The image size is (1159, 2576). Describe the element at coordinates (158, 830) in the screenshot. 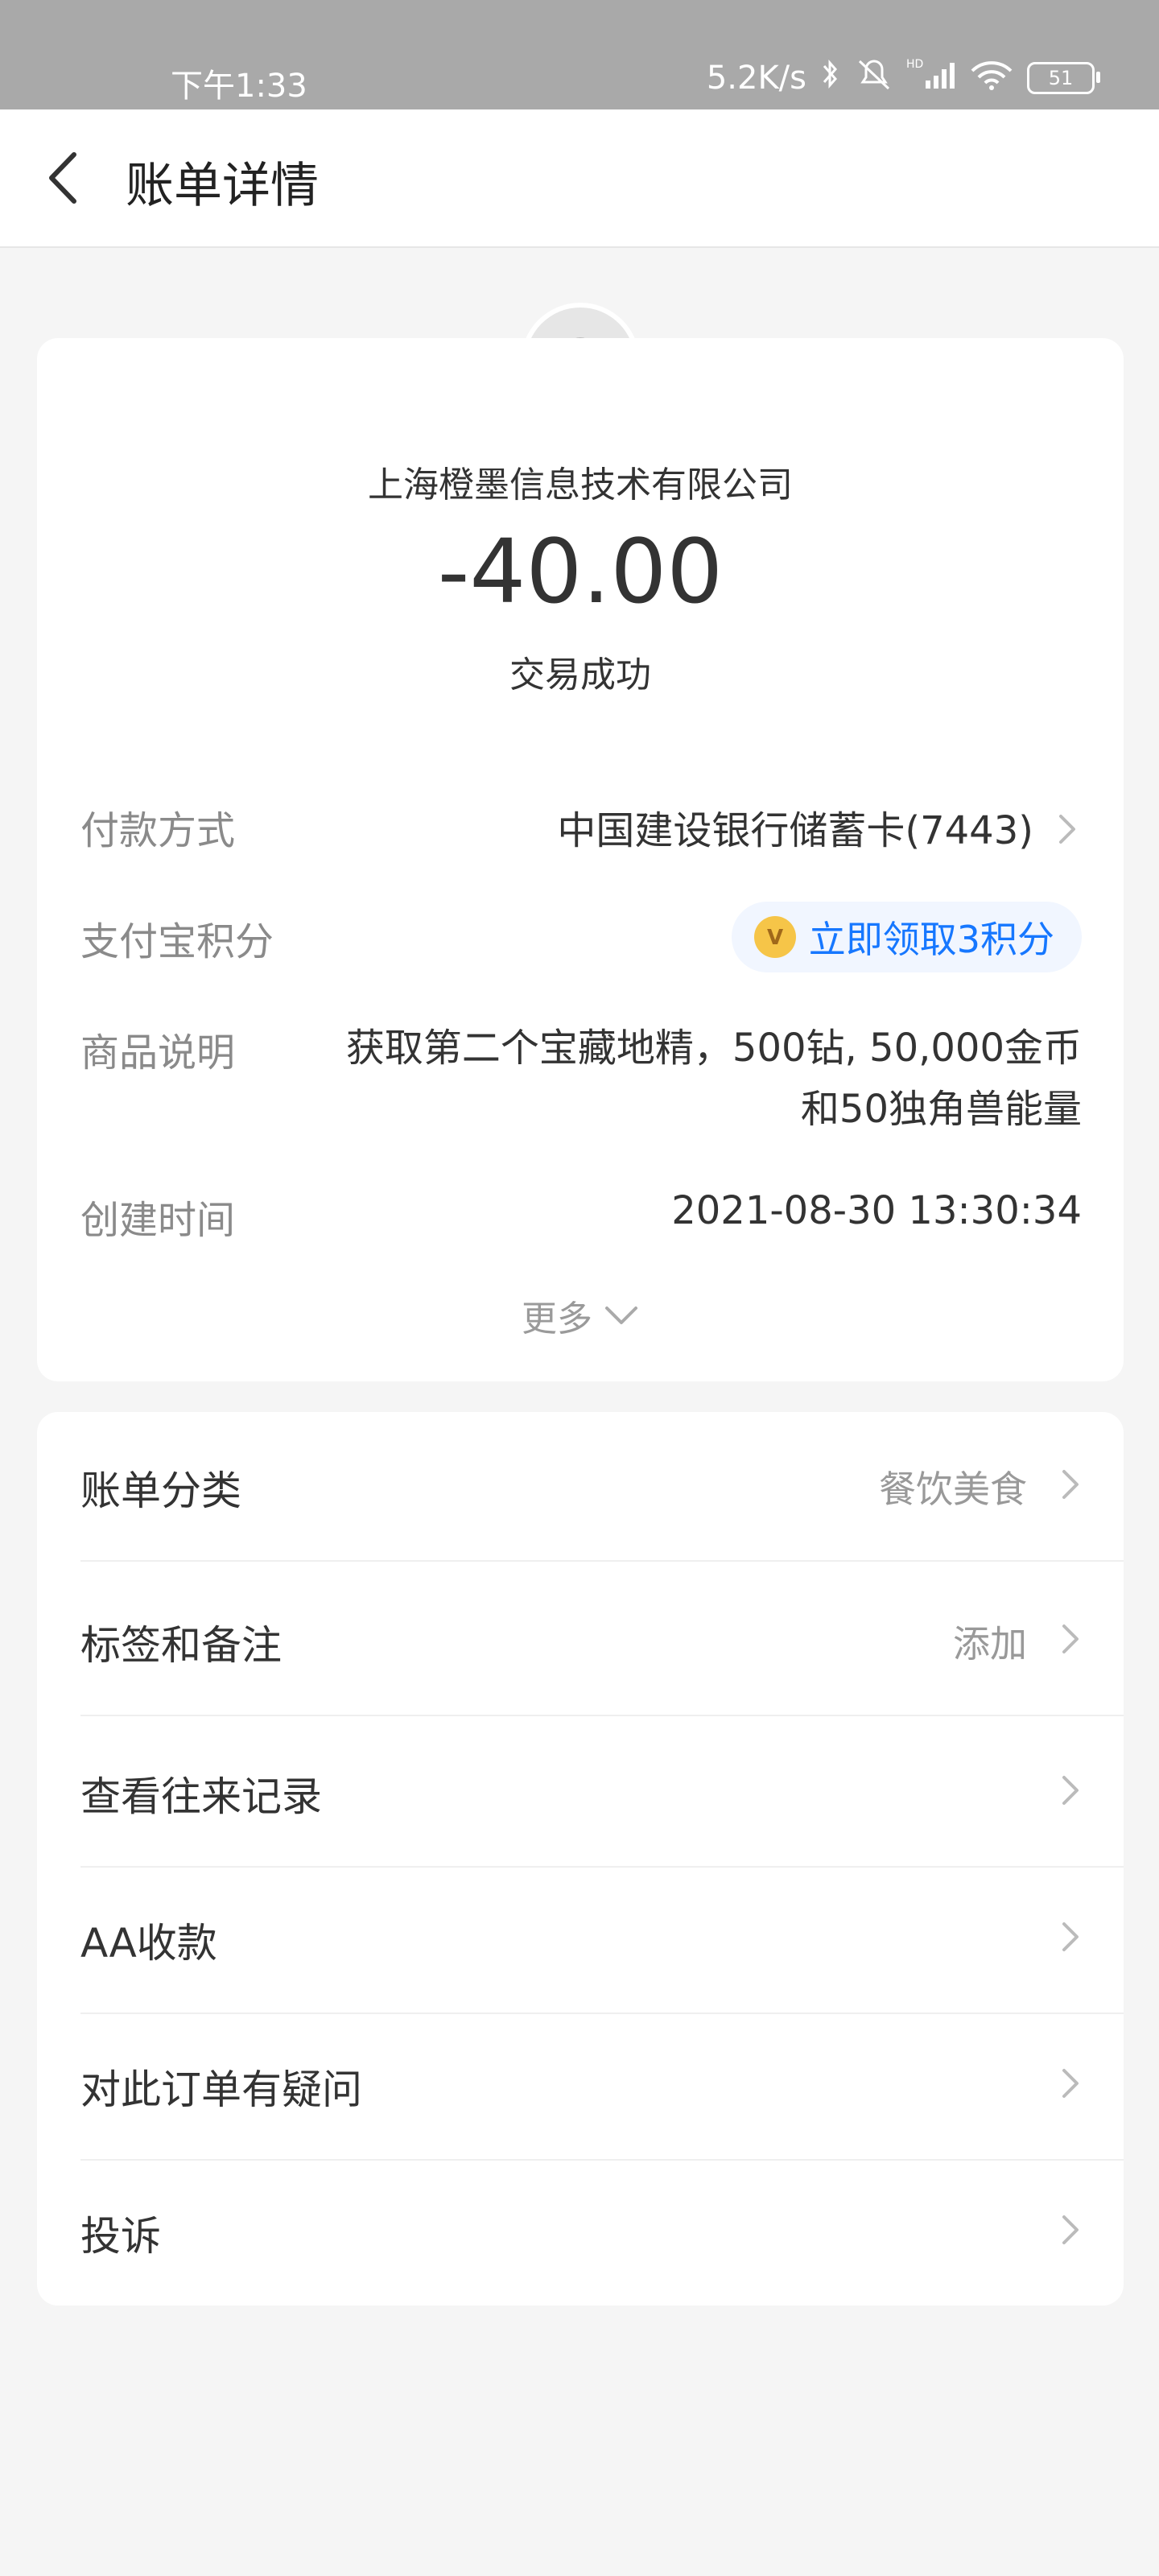

I see `payment-method-label: 付款方式` at that location.